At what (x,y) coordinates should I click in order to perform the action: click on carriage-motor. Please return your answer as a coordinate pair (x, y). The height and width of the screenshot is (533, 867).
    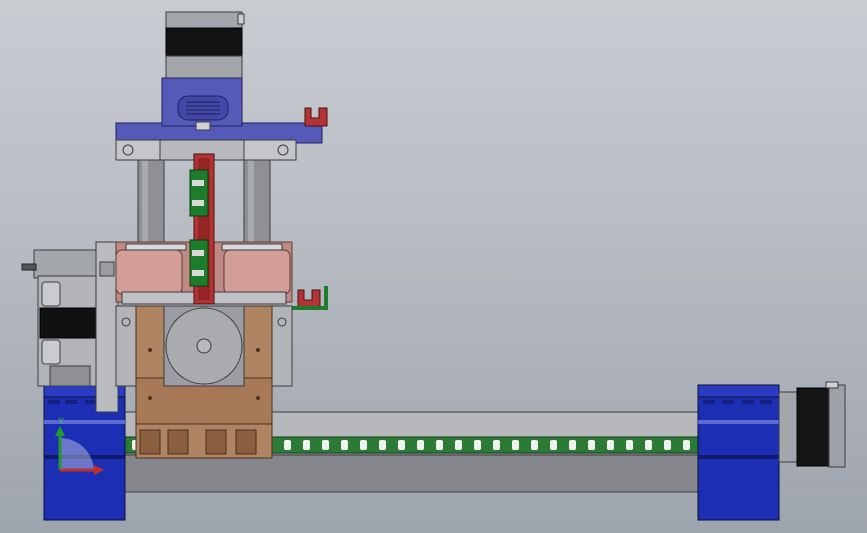
    Looking at the image, I should click on (204, 346).